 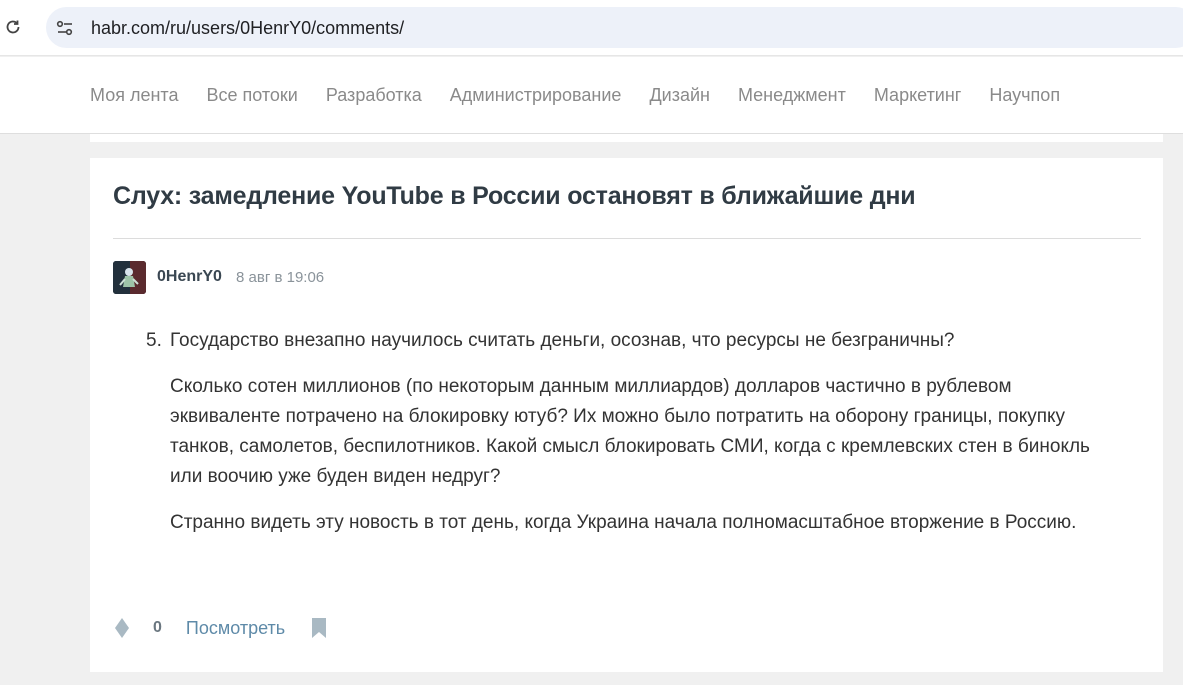 I want to click on nav-item-administration: Администрирование, so click(x=536, y=95).